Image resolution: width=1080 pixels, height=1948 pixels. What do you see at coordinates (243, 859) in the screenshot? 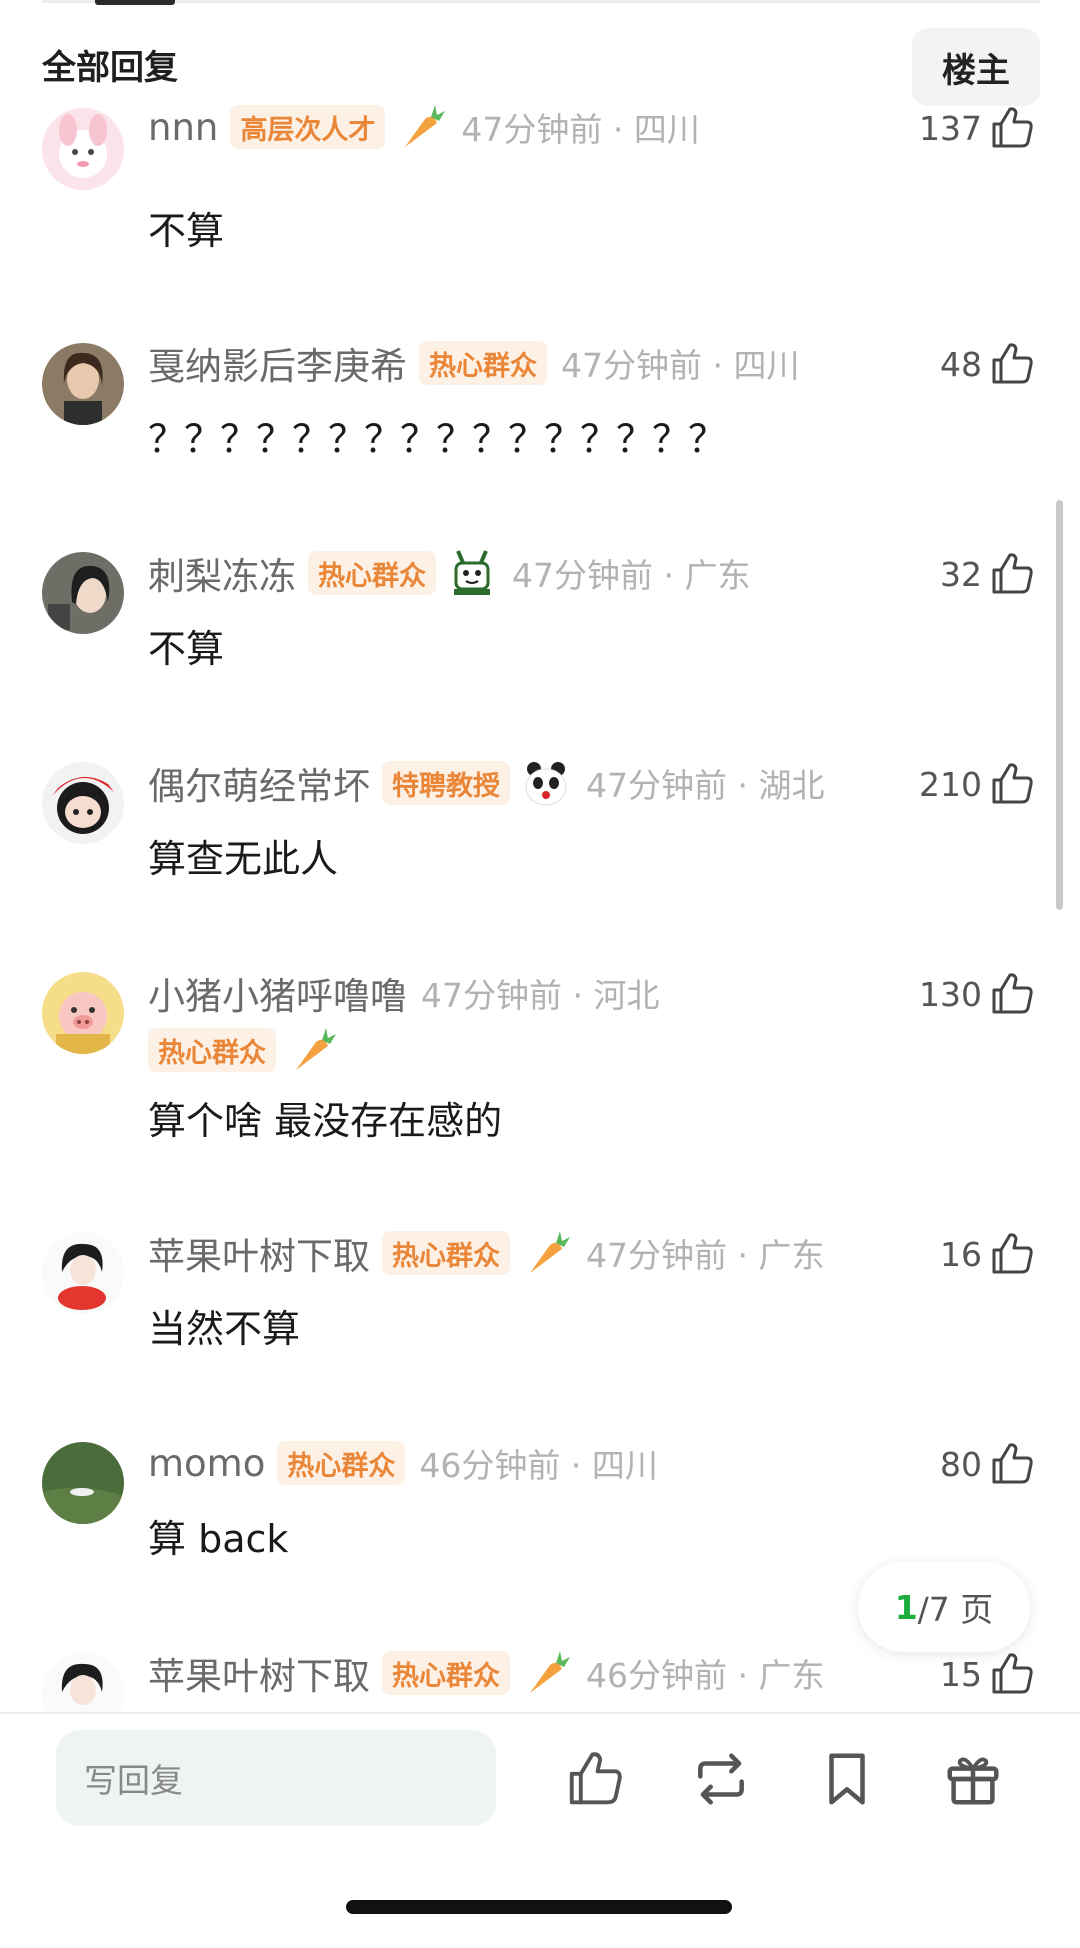
I see `comment-text: 算查无此人` at bounding box center [243, 859].